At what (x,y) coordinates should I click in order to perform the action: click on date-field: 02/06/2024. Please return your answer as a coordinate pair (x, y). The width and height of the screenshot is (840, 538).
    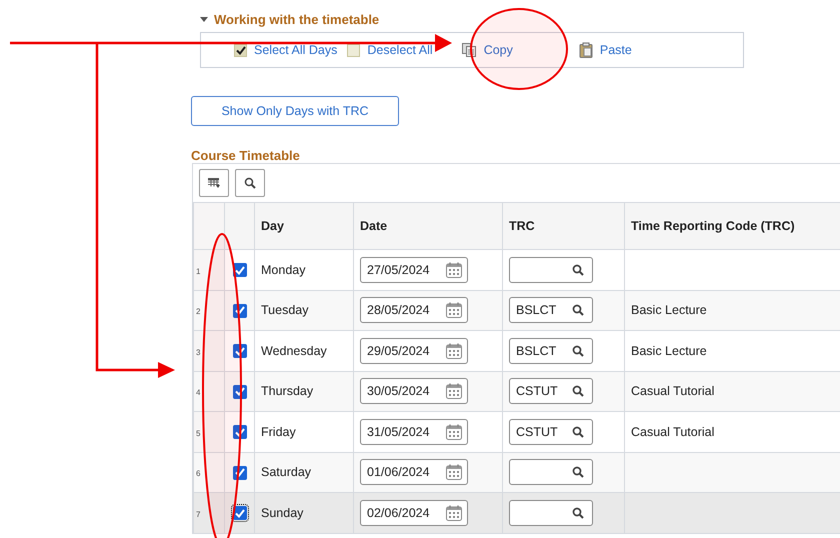
    Looking at the image, I should click on (414, 513).